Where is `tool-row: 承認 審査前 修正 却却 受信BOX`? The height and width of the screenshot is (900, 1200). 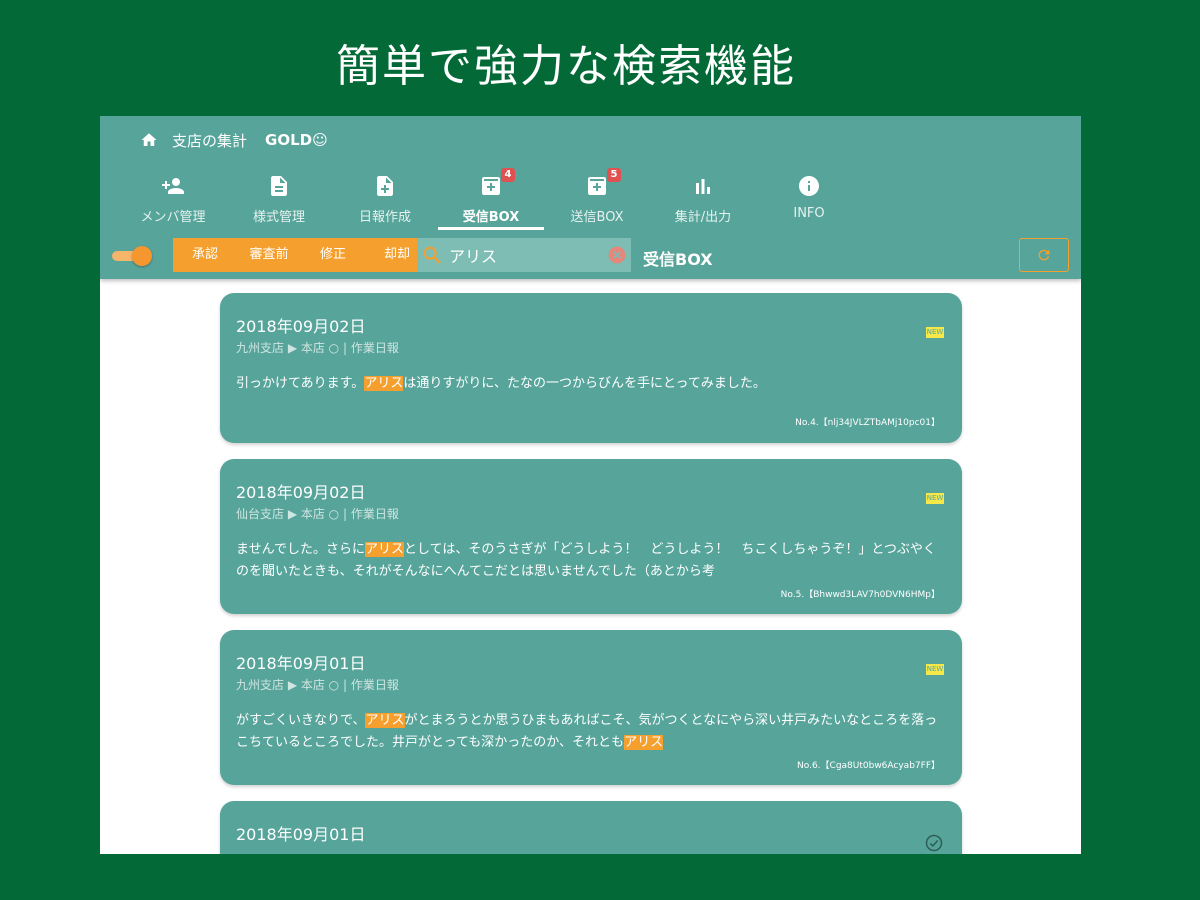
tool-row: 承認 審査前 修正 却却 受信BOX is located at coordinates (590, 255).